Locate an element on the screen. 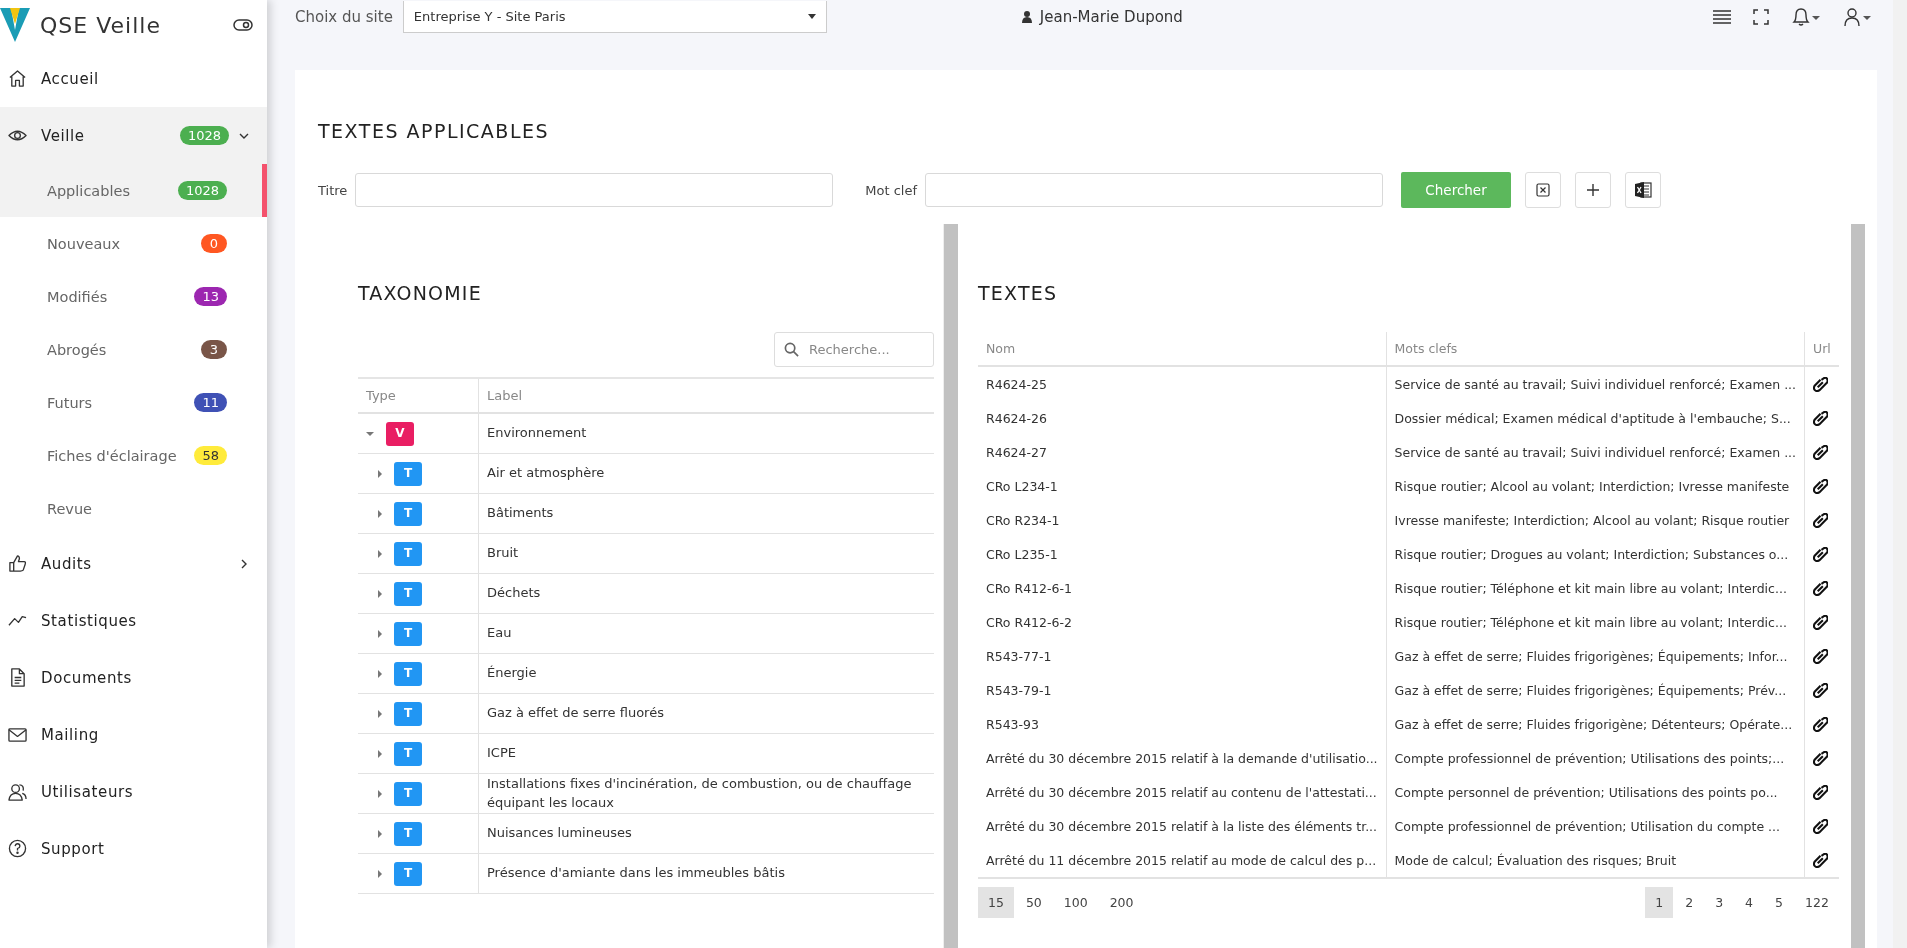 The image size is (1907, 948). nav-label: Utilisateurs is located at coordinates (88, 791).